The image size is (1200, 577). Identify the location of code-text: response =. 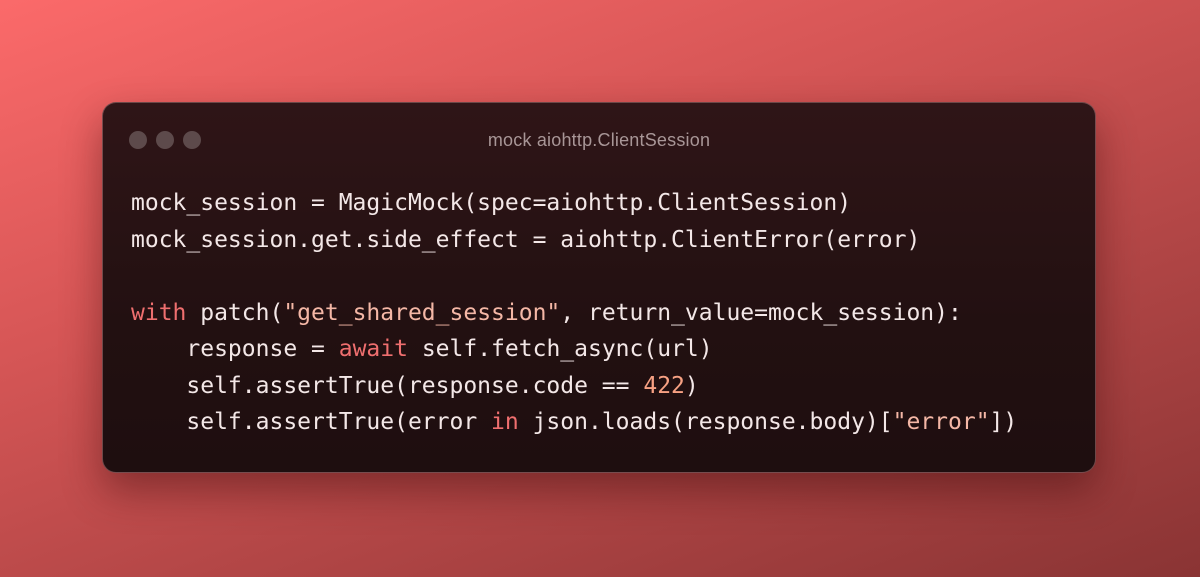
(235, 349).